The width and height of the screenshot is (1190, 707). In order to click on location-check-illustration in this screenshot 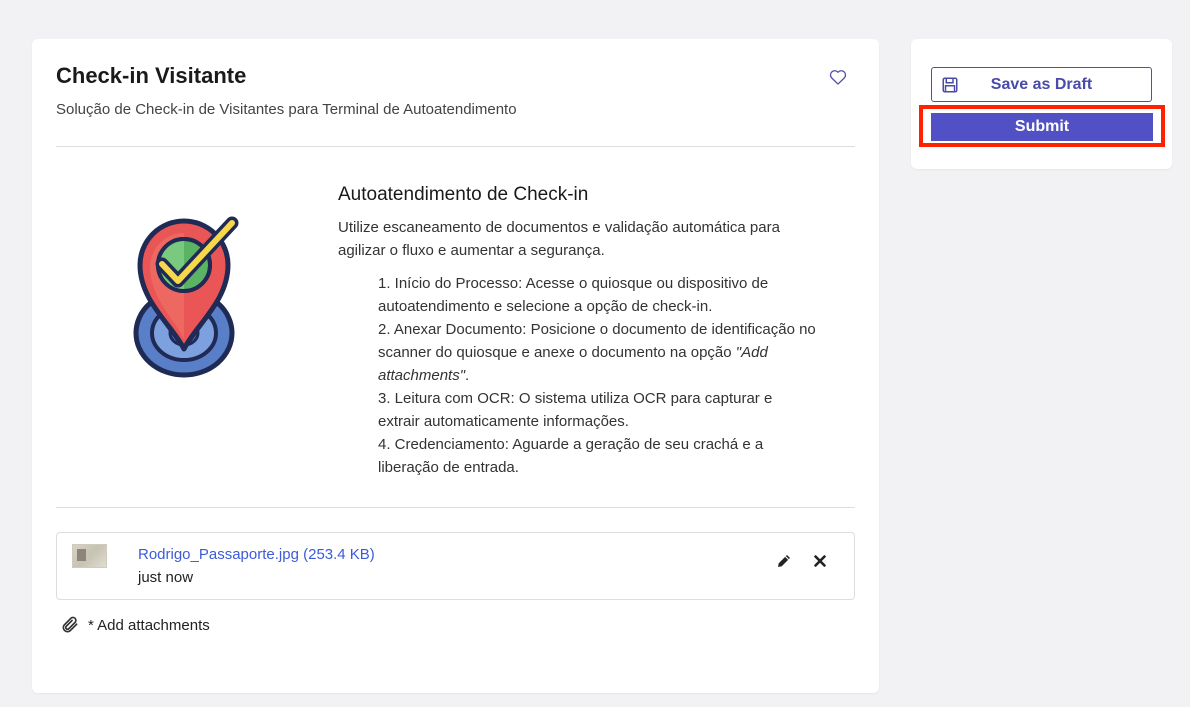, I will do `click(187, 295)`.